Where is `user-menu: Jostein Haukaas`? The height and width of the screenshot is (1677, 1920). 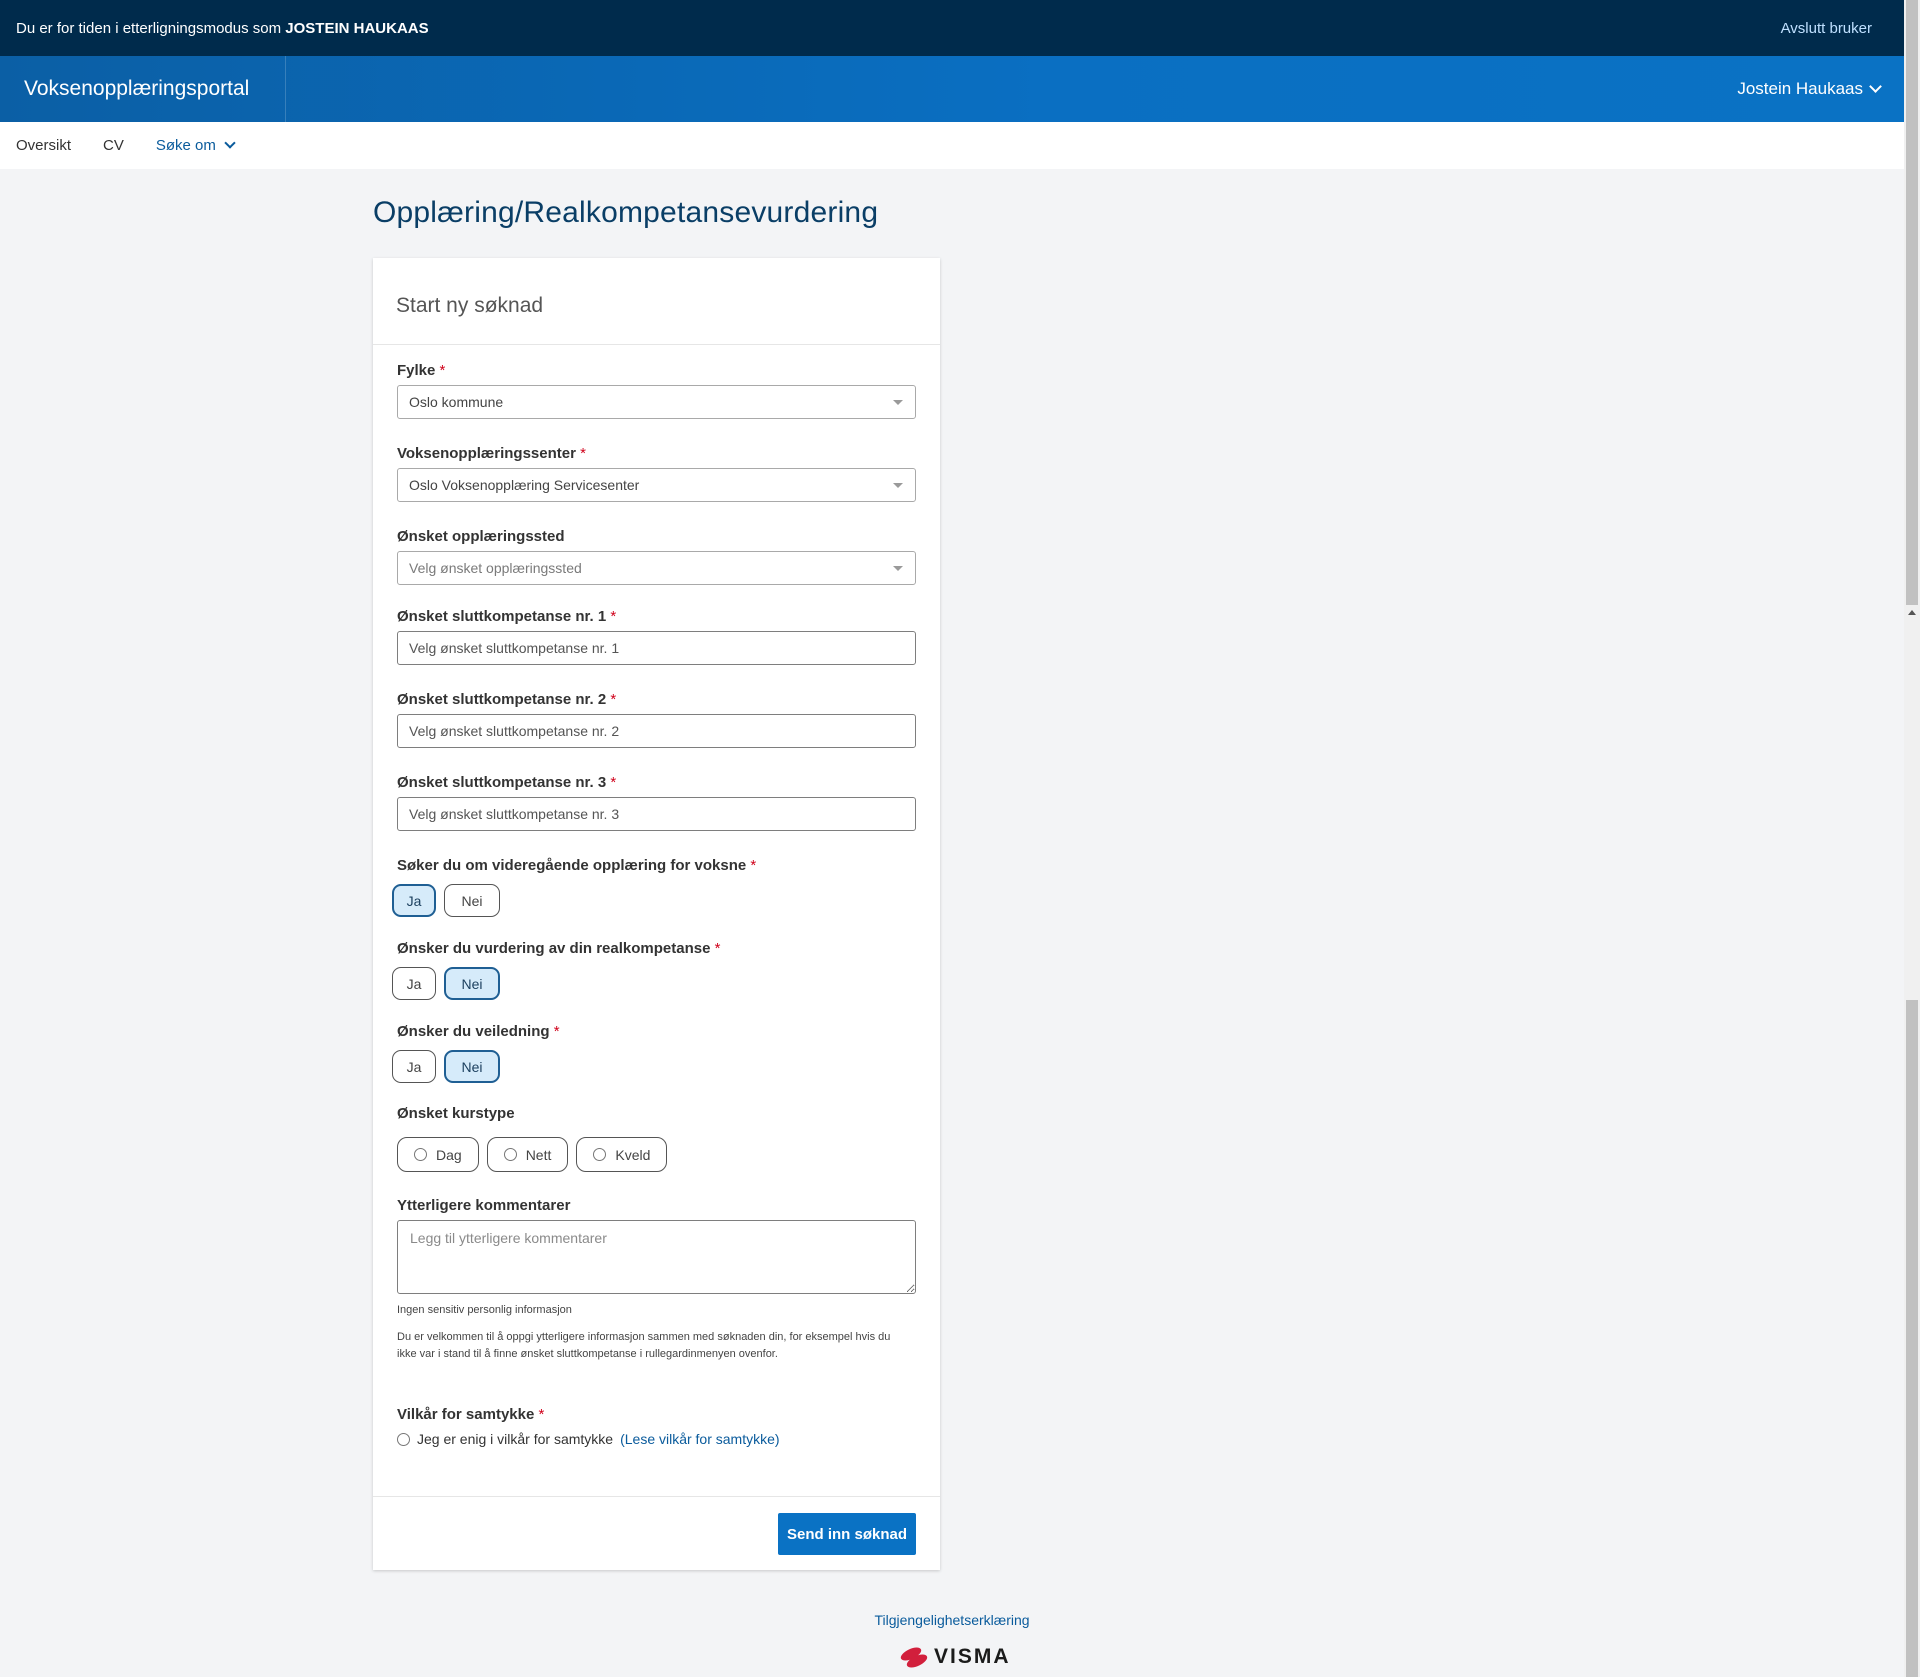 user-menu: Jostein Haukaas is located at coordinates (1820, 89).